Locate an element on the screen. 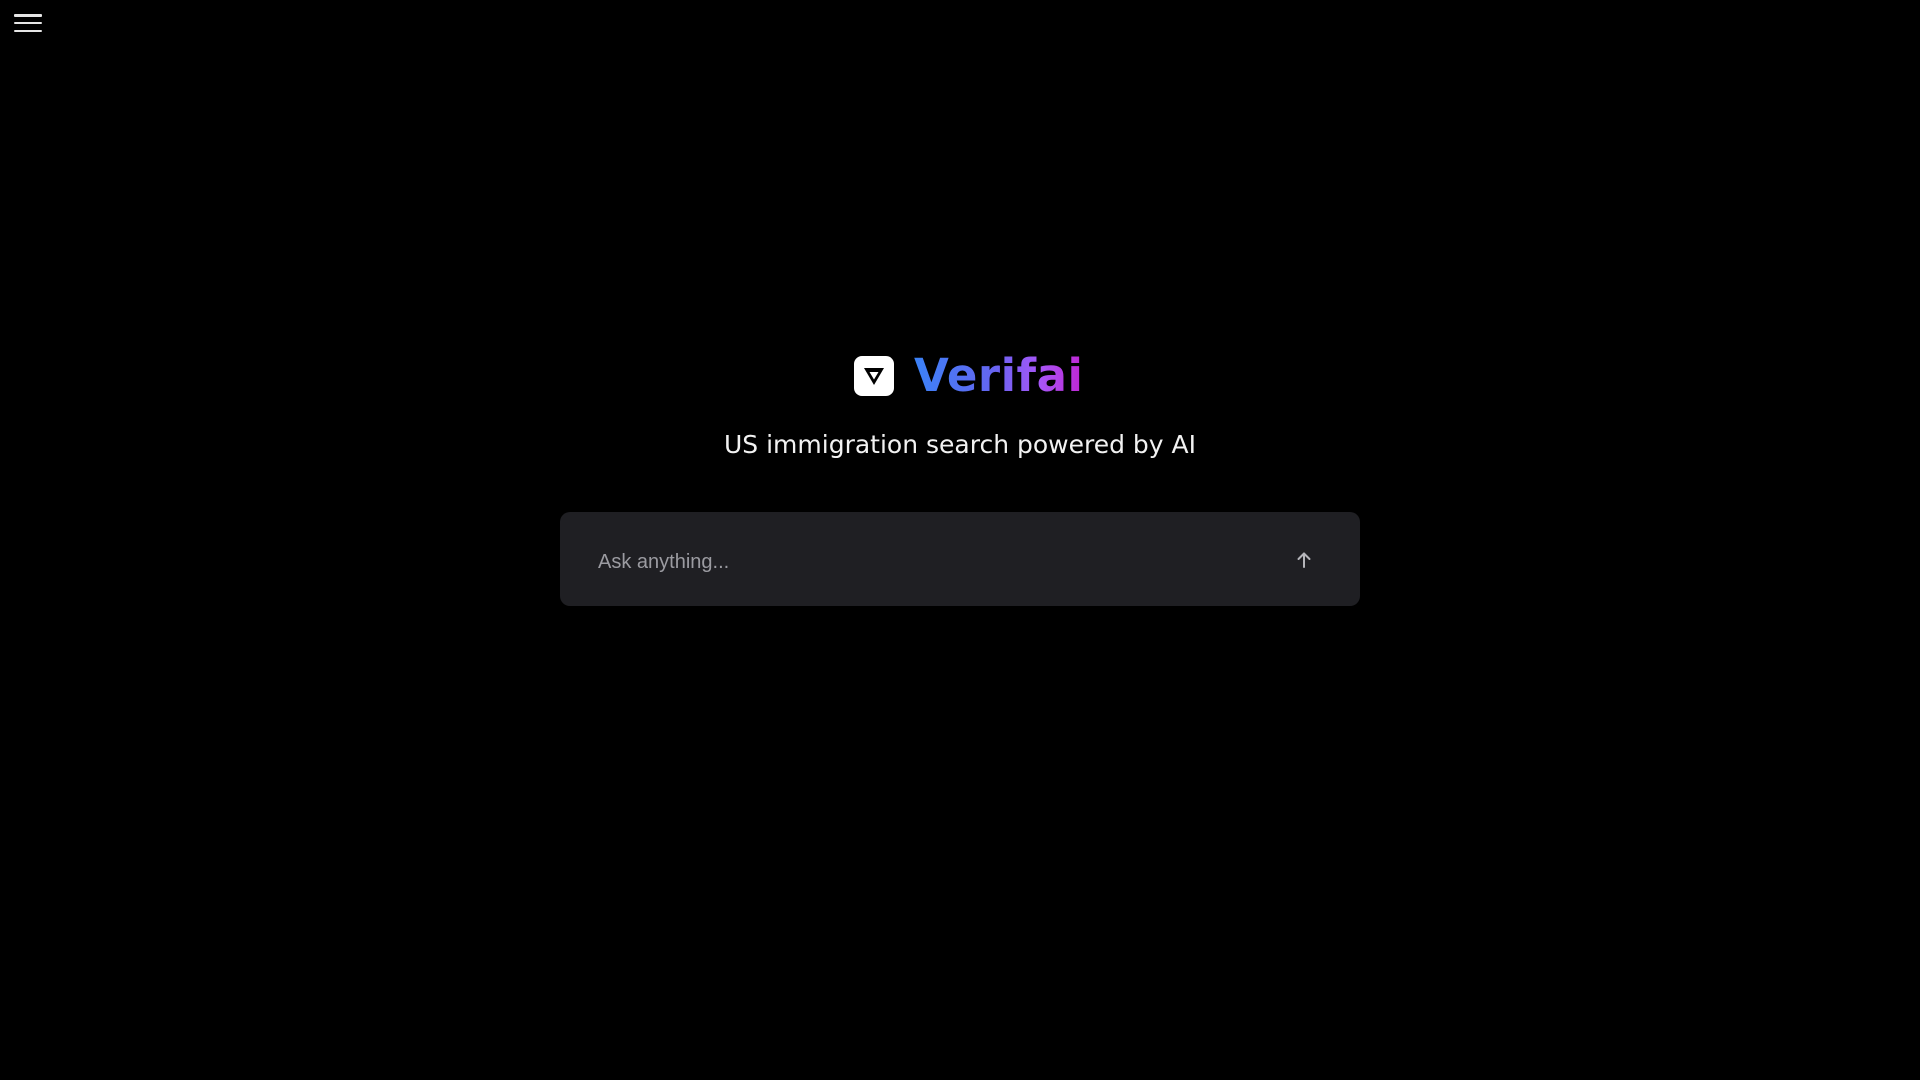  arrow-up-icon is located at coordinates (1304, 560).